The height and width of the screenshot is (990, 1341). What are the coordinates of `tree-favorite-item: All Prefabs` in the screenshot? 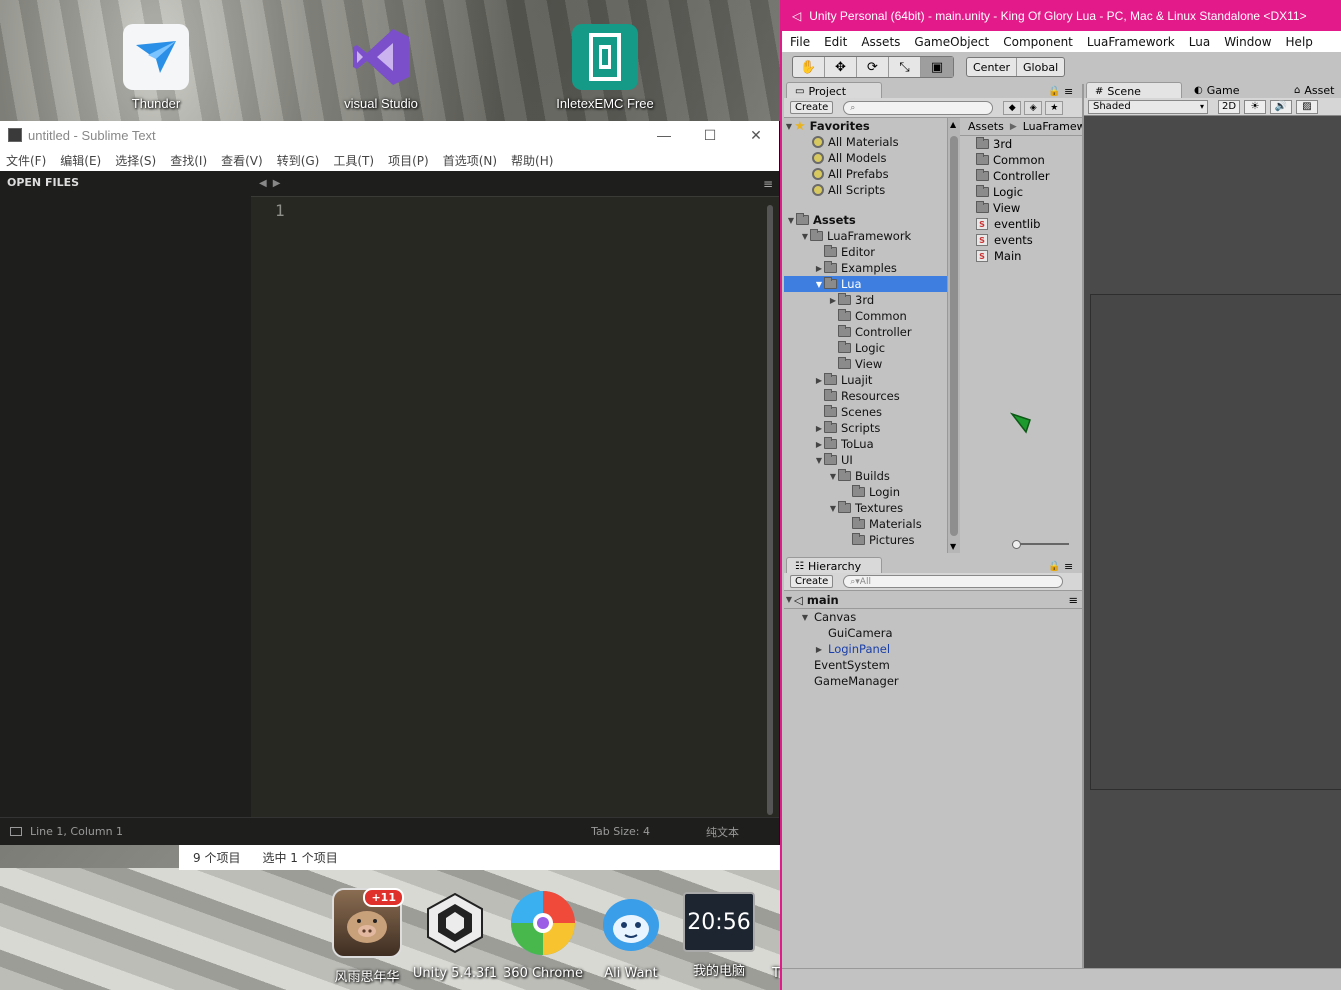 It's located at (865, 174).